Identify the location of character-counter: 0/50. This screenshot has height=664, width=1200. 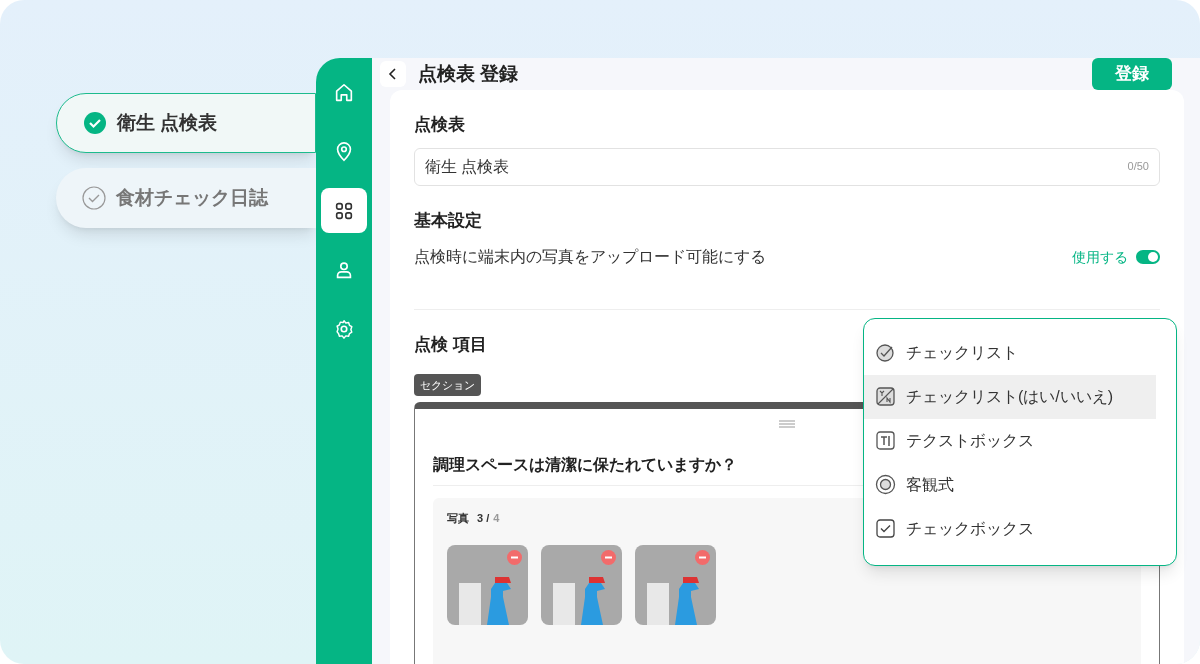
(1138, 167).